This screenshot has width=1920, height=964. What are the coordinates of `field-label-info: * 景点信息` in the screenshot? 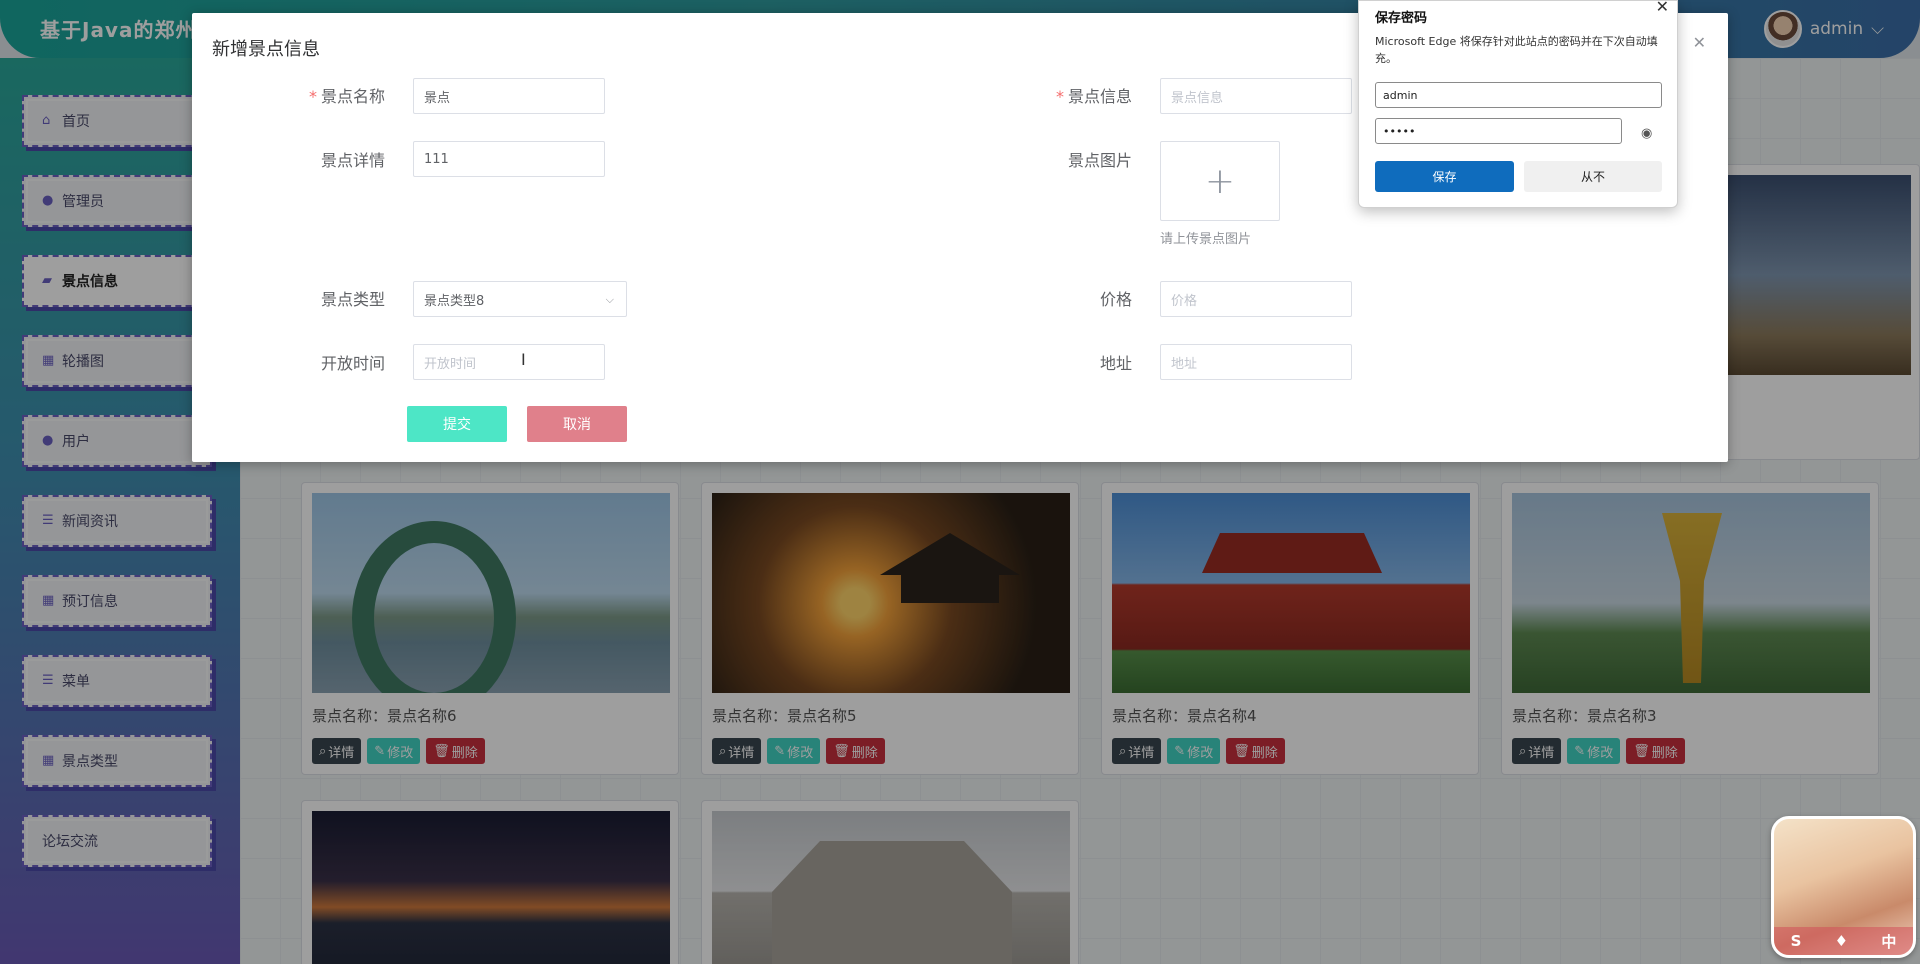 It's located at (1072, 95).